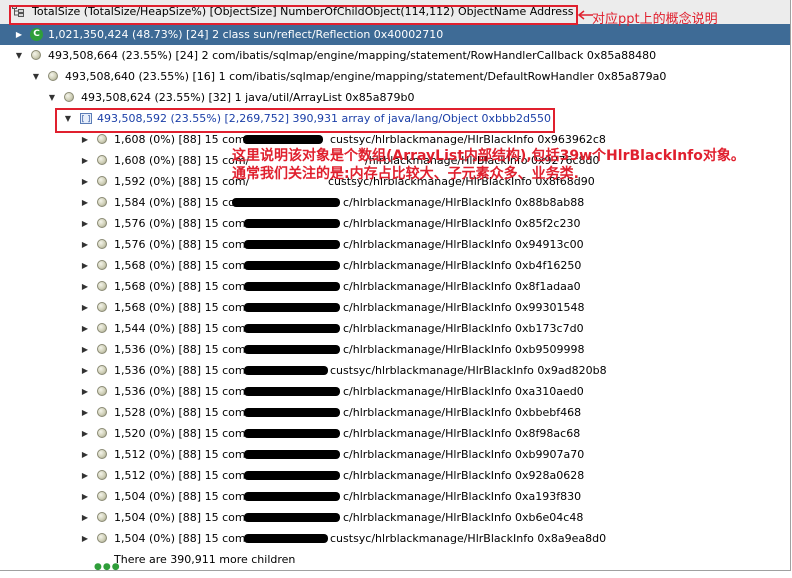  I want to click on child-size: 1,504 (0%) [88] 15 com/, so click(182, 496).